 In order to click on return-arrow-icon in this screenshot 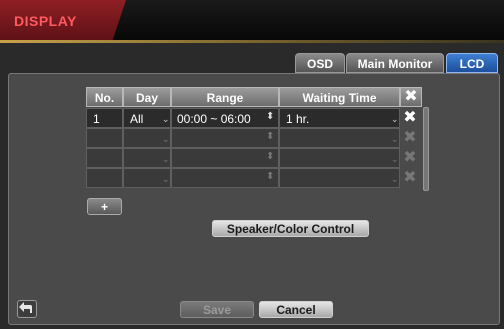, I will do `click(25, 307)`.